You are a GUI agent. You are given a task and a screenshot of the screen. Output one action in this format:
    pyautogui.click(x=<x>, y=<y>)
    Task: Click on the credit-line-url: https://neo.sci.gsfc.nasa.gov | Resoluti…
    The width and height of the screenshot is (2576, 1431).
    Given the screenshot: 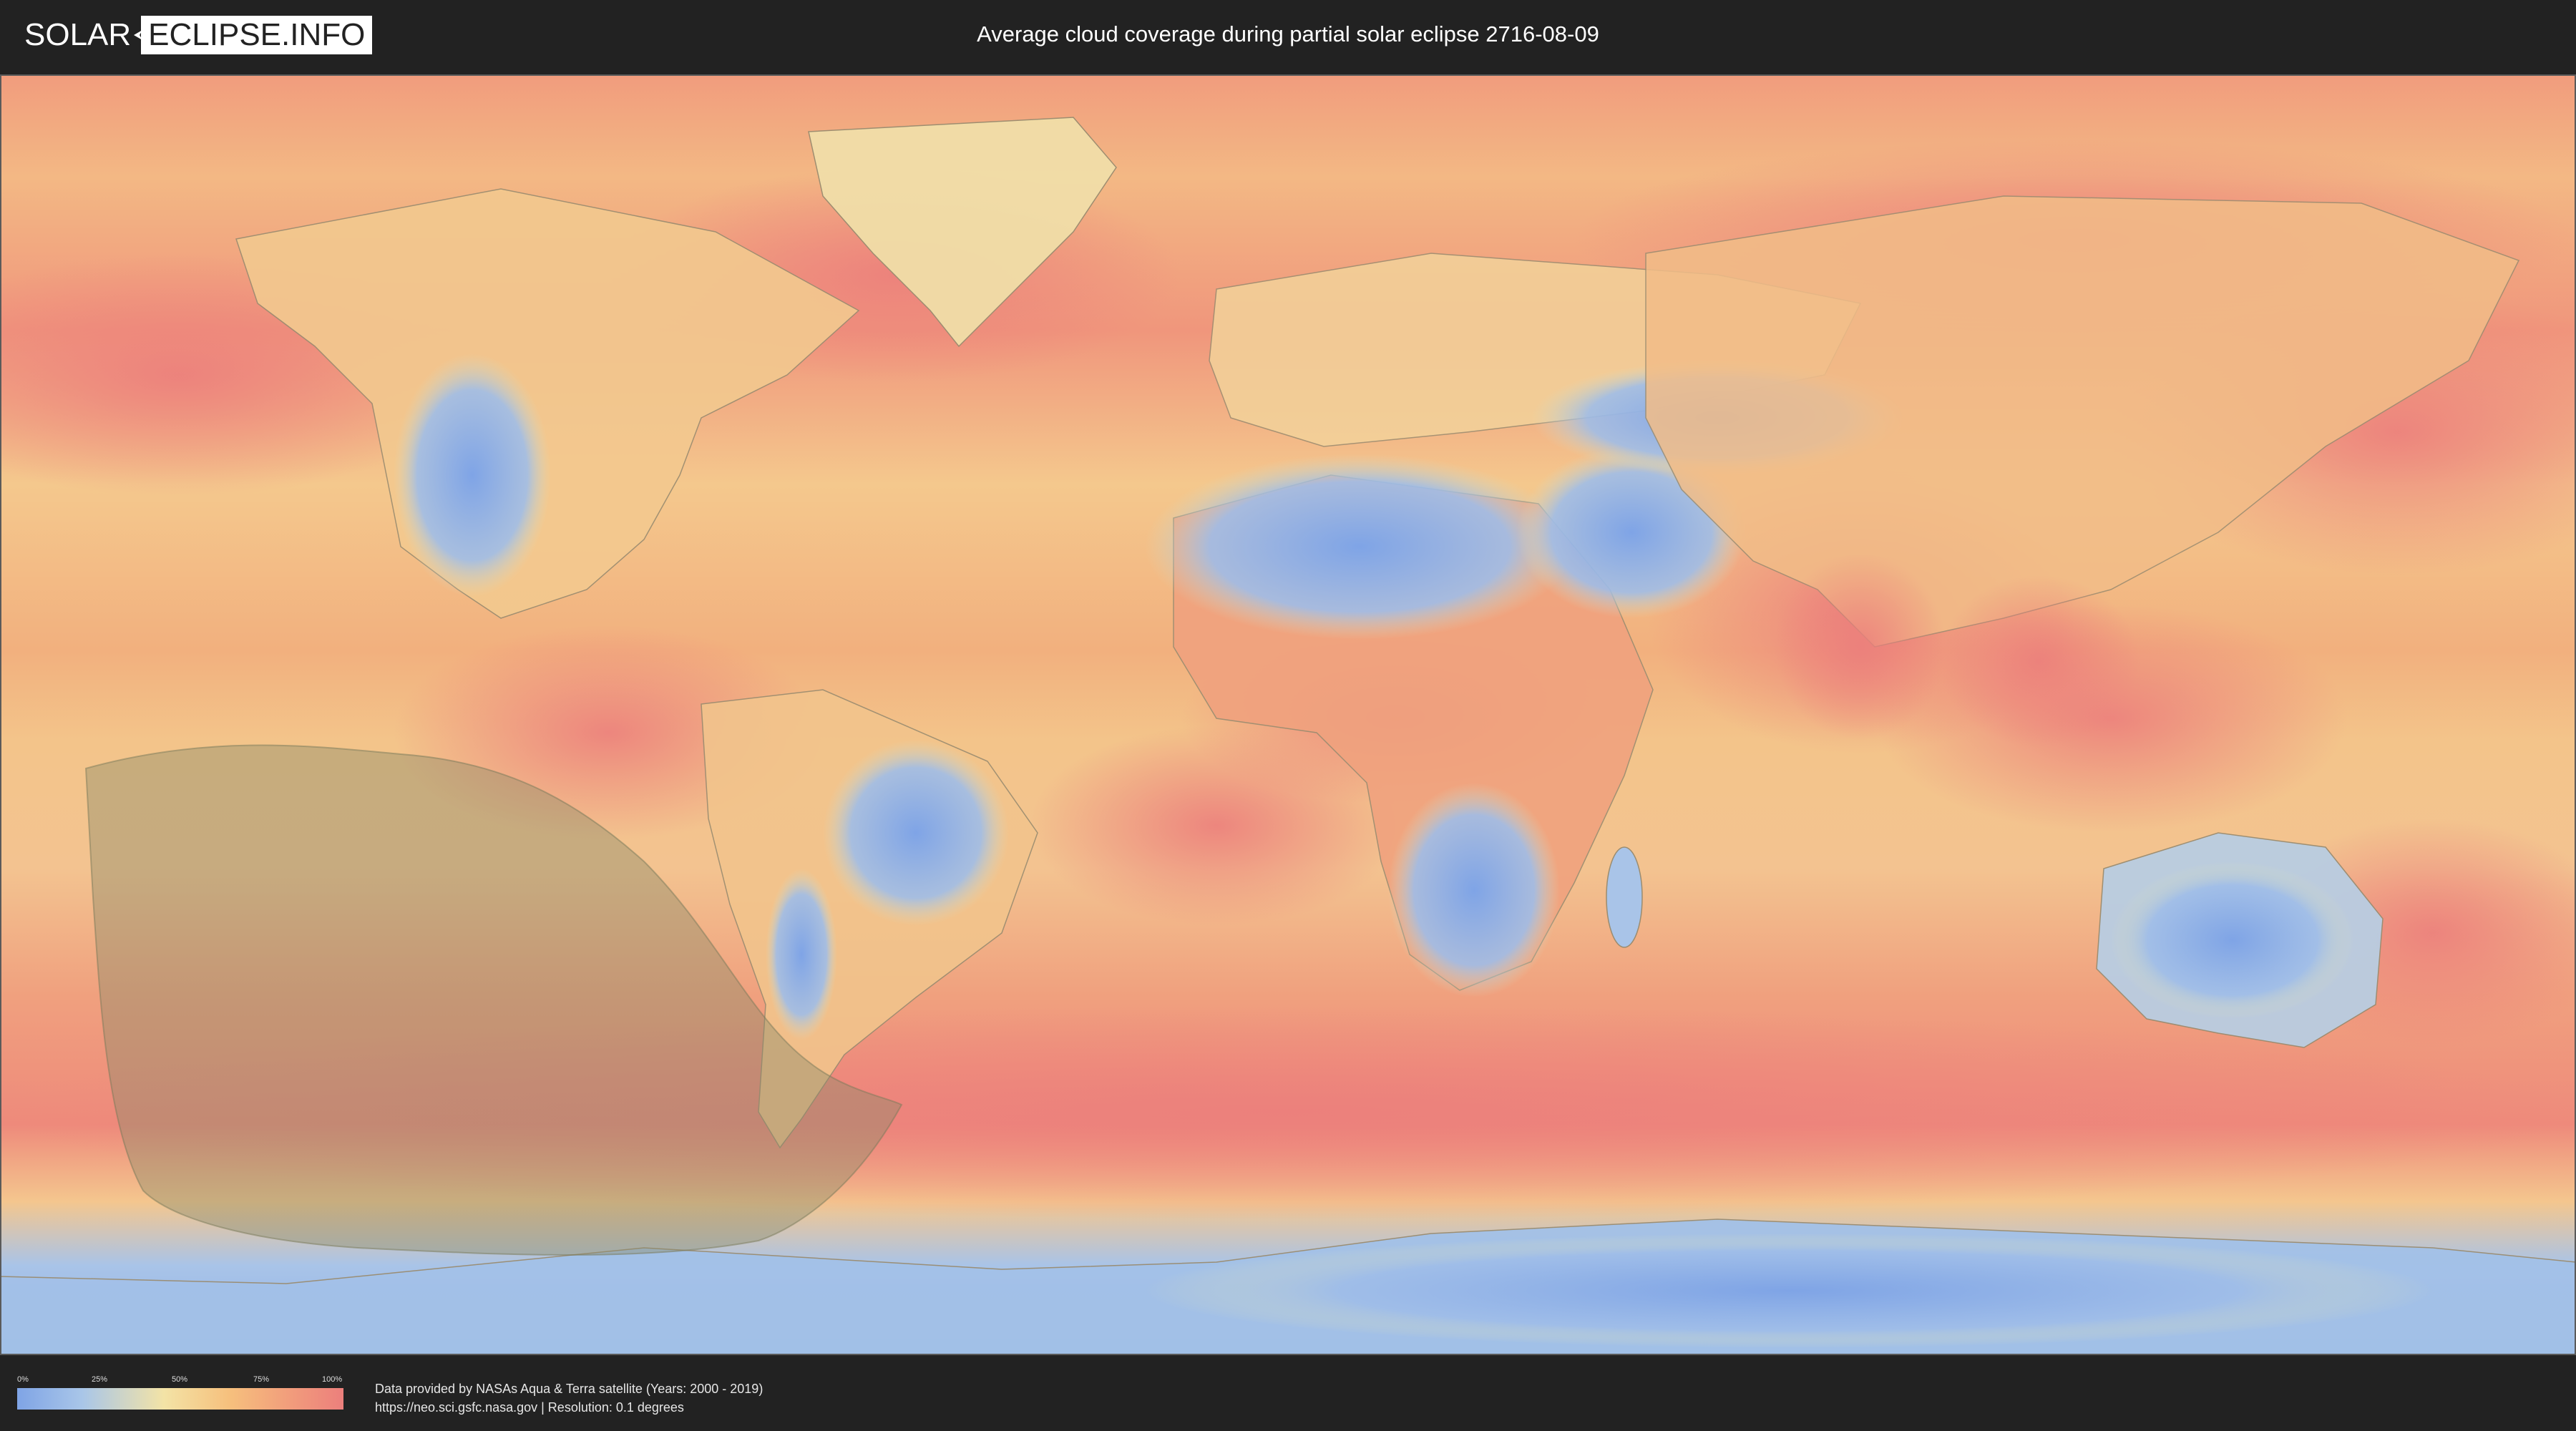 What is the action you would take?
    pyautogui.click(x=529, y=1407)
    